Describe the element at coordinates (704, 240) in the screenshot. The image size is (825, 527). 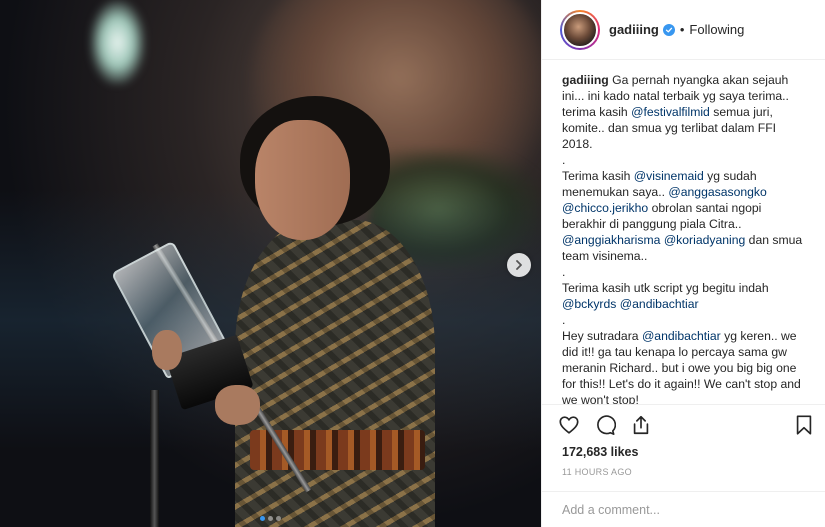
I see `mention-link: @koriadyaning` at that location.